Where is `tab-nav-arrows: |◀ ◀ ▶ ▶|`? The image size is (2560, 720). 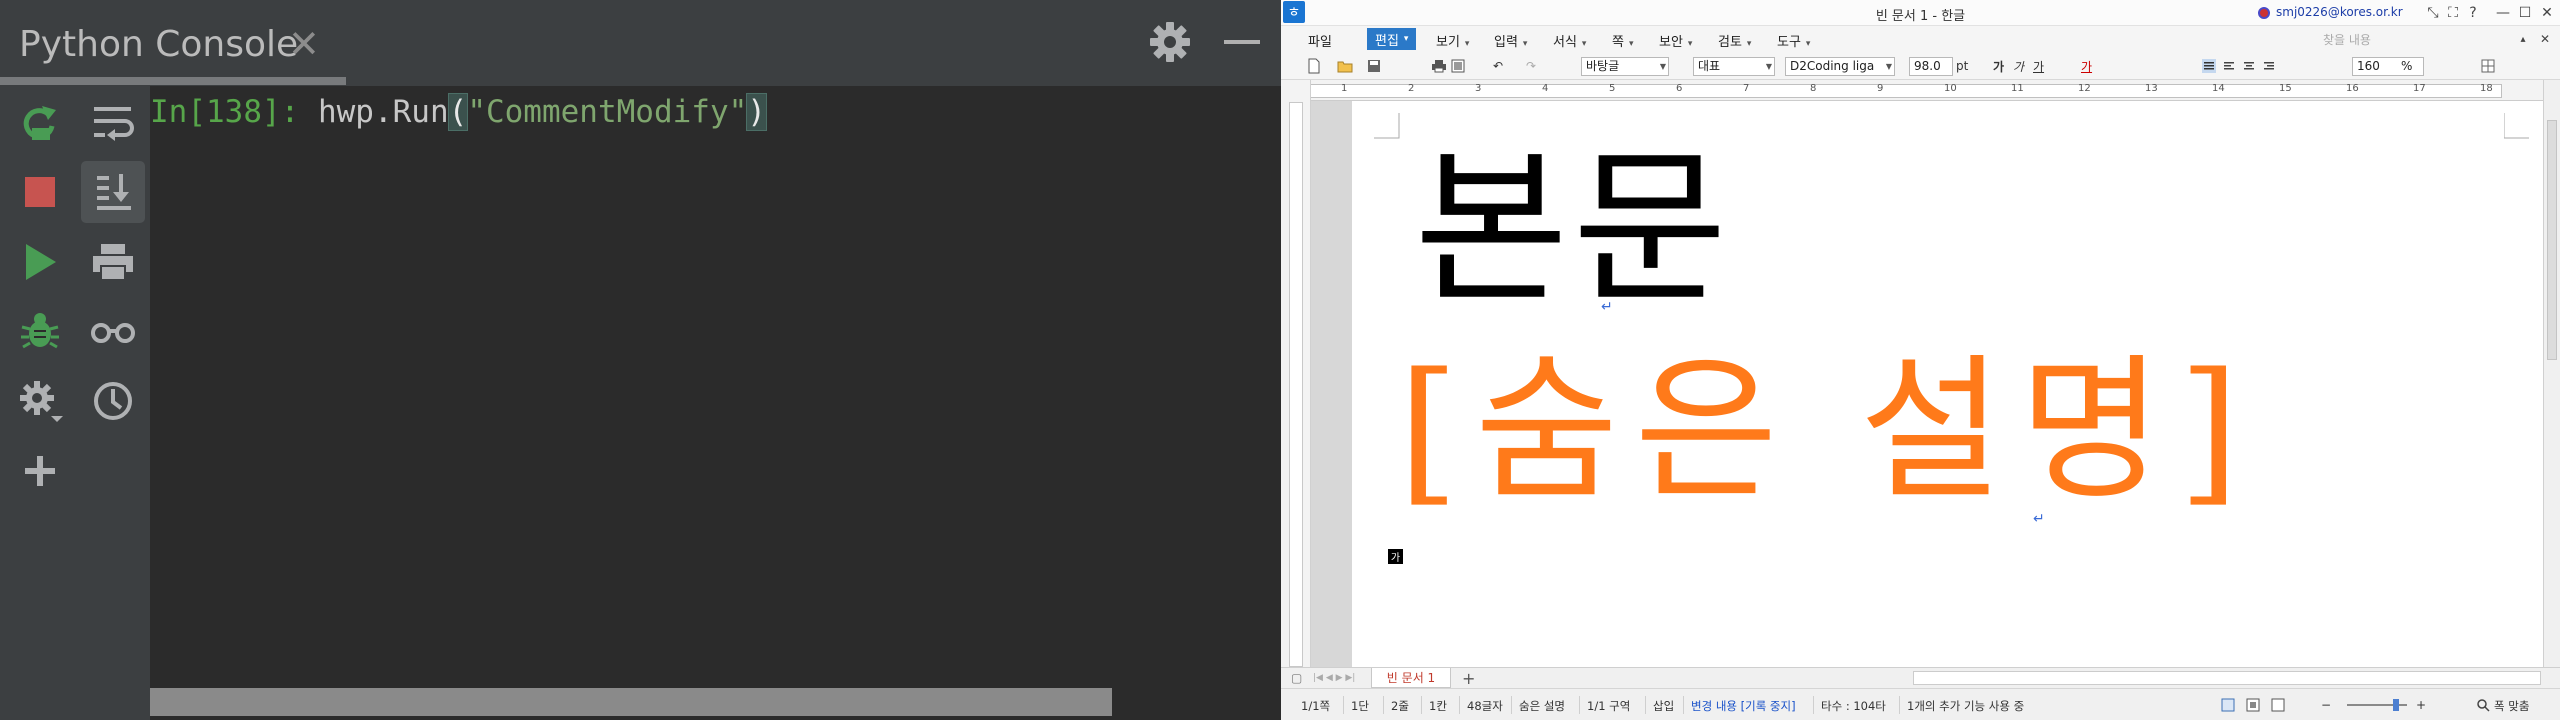
tab-nav-arrows: |◀ ◀ ▶ ▶| is located at coordinates (1334, 678).